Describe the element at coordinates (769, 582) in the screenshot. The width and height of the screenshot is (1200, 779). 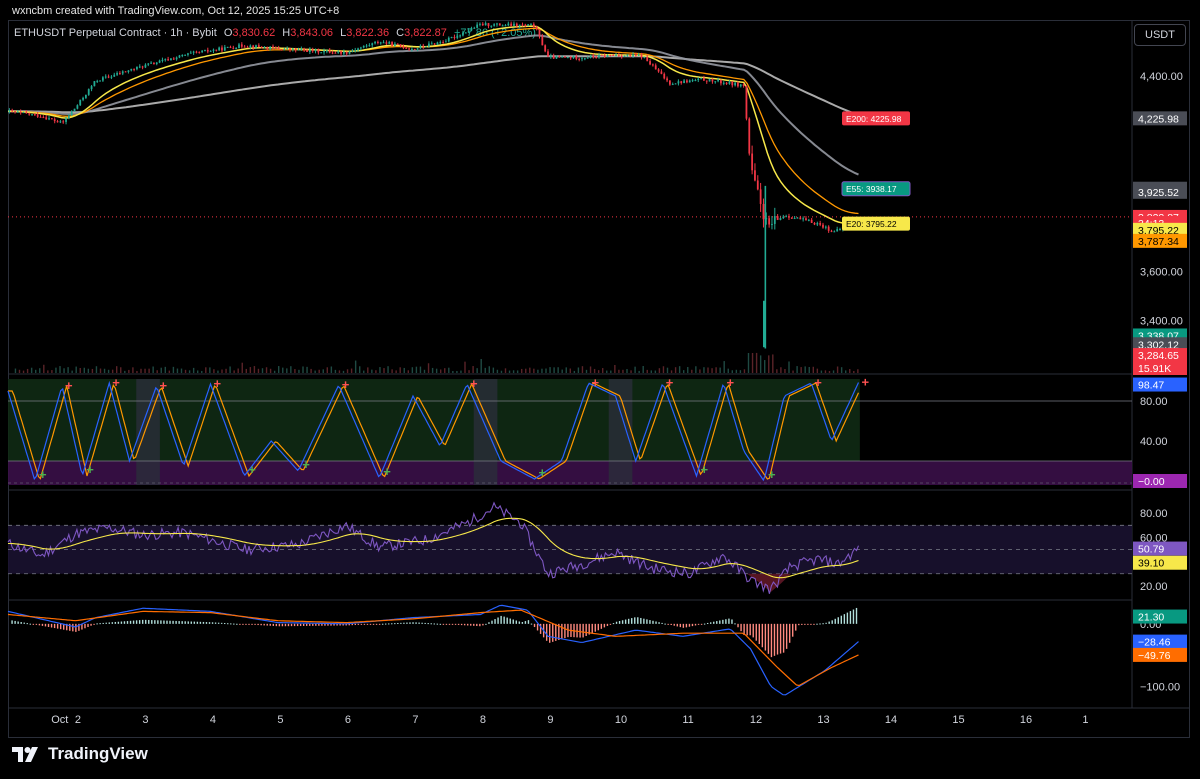
I see `rsi-oversold-fill` at that location.